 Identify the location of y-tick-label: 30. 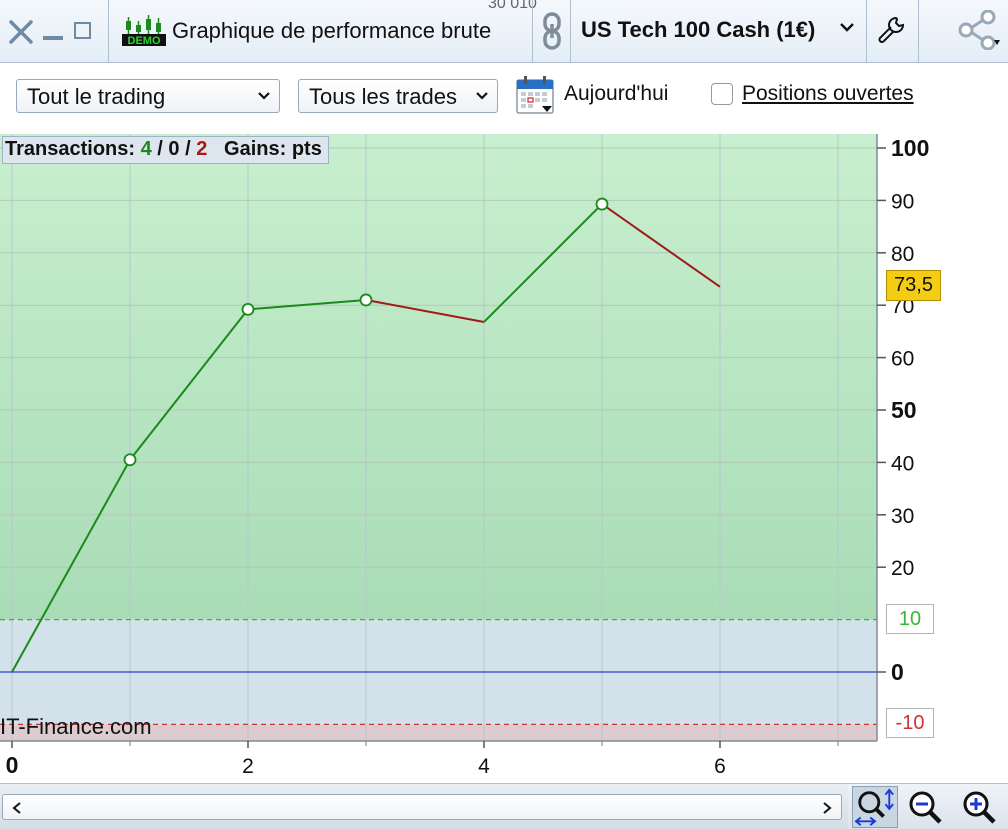
(902, 516).